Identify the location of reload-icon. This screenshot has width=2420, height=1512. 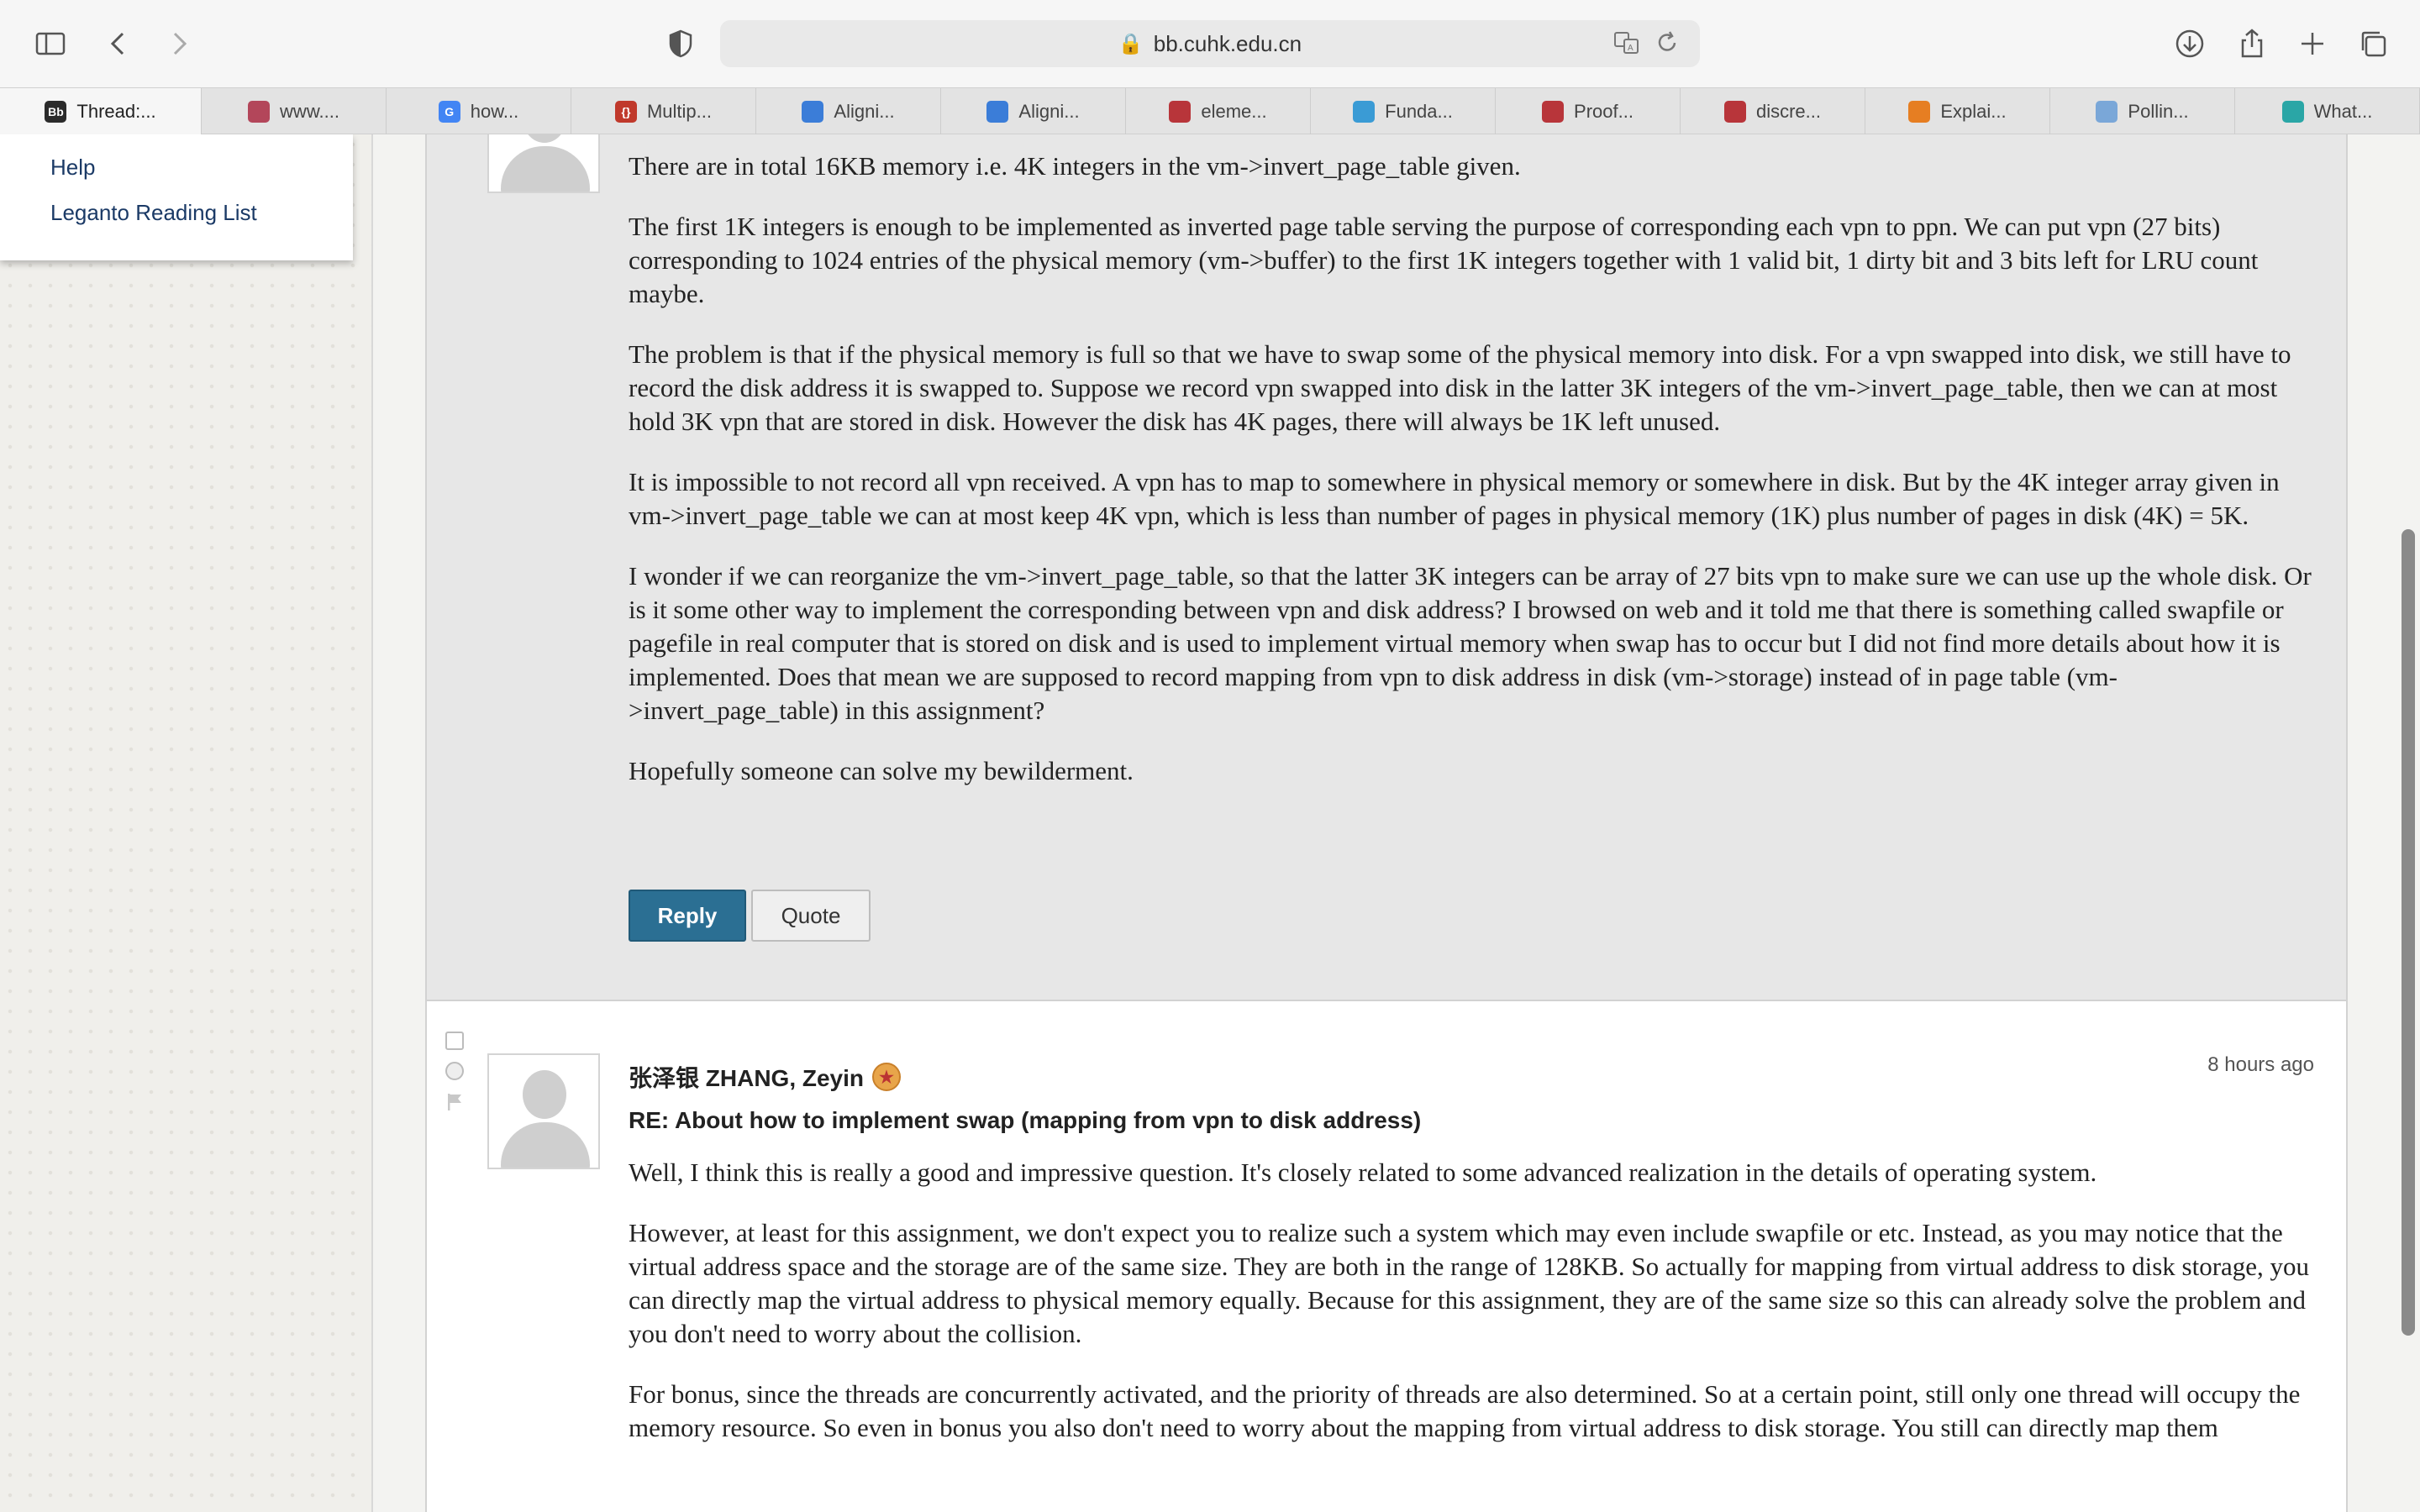
(1667, 46).